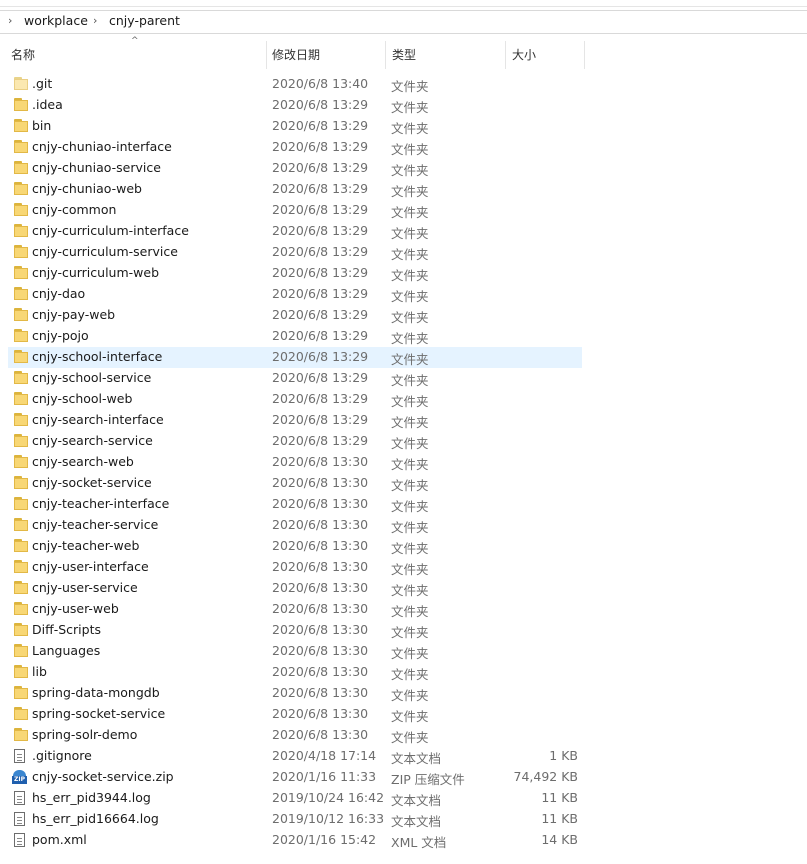  What do you see at coordinates (295, 609) in the screenshot?
I see `file-row: cnjy-user-web 2020/6/8 13:30 文件夹` at bounding box center [295, 609].